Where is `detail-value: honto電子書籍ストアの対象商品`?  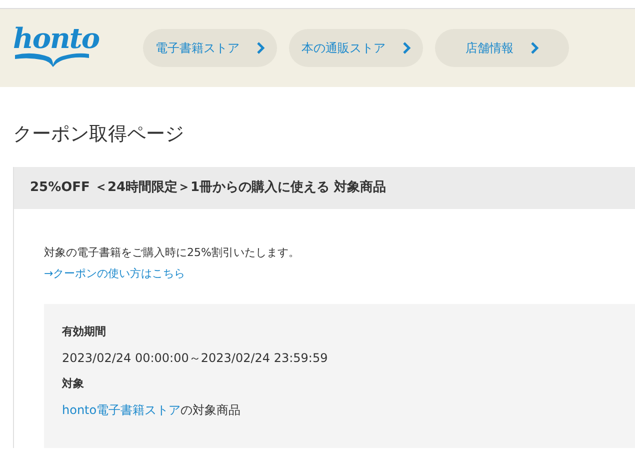
detail-value: honto電子書籍ストアの対象商品 is located at coordinates (152, 410).